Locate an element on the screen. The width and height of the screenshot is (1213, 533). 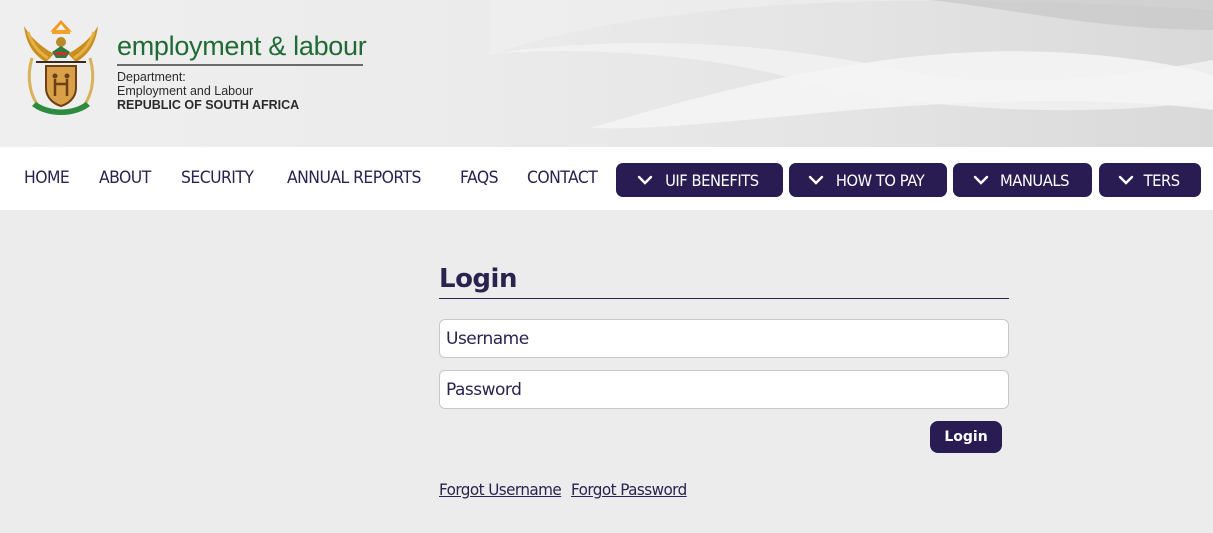
nav-dropdown-label: TERS is located at coordinates (1162, 180).